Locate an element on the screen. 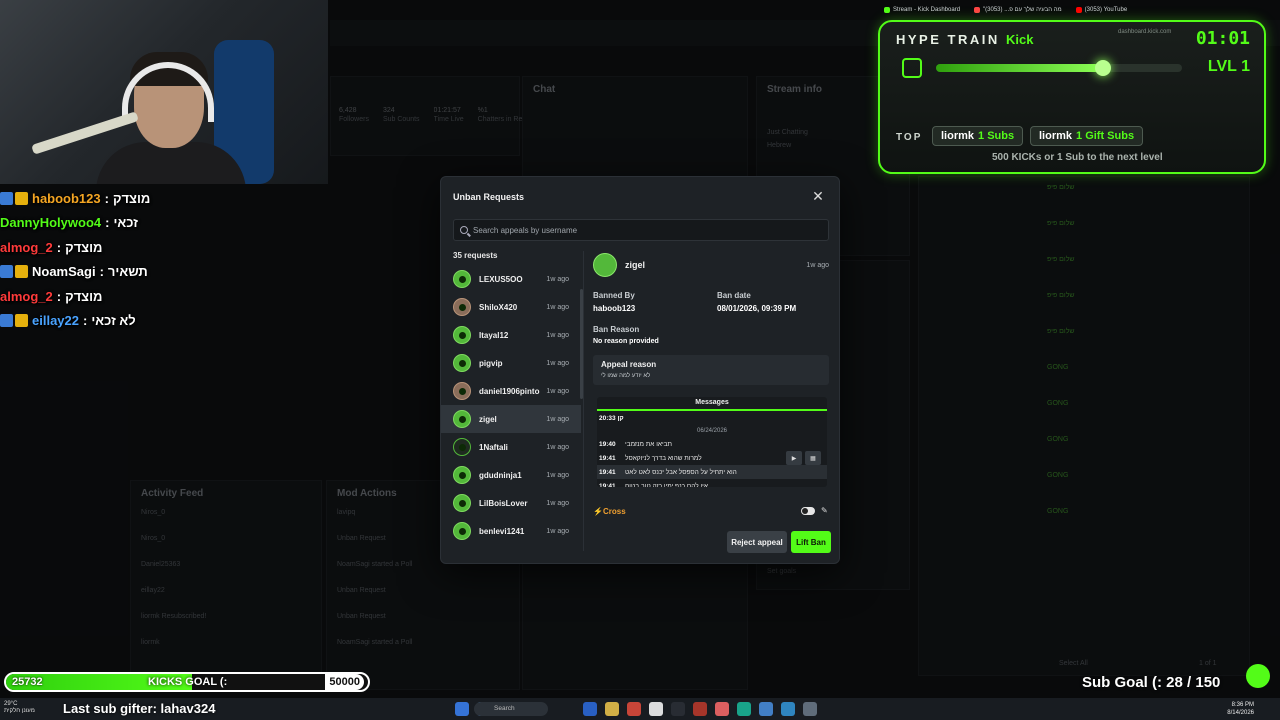  mod-action-item: NoamSagi started a Poll is located at coordinates (375, 642).